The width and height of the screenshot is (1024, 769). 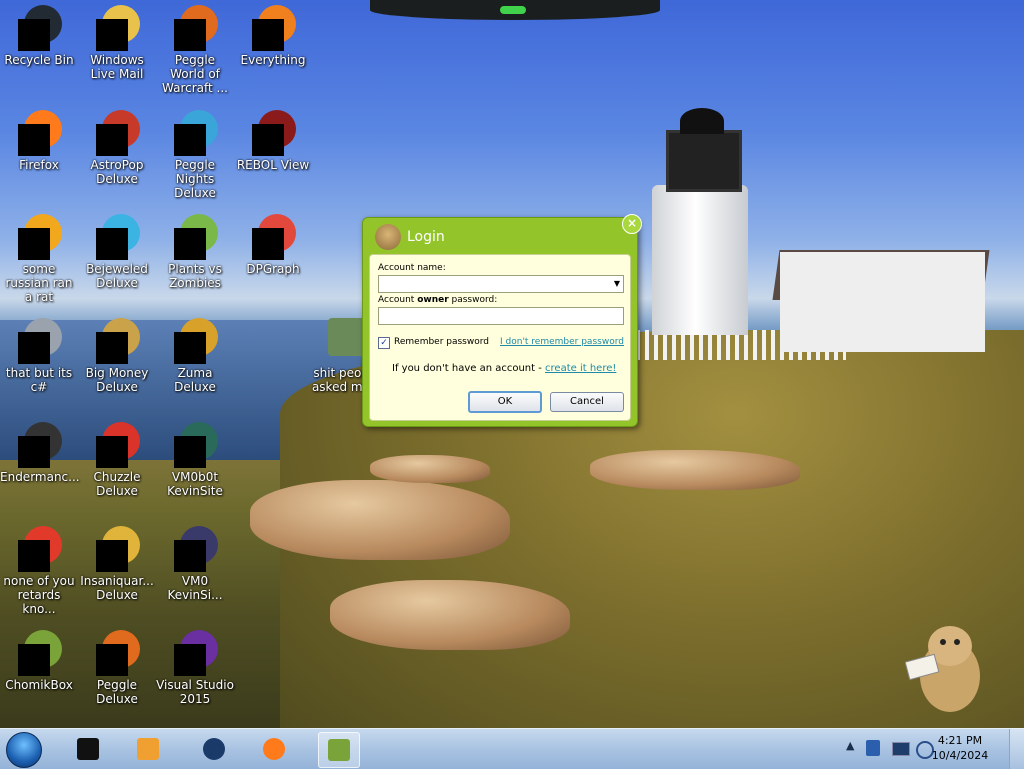 I want to click on bejeweled-icon, so click(x=117, y=237).